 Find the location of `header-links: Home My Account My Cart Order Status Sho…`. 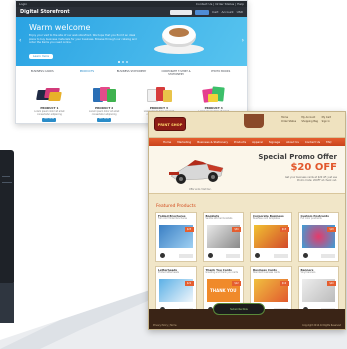

header-links: Home My Account My Cart Order Status Sho… is located at coordinates (311, 119).